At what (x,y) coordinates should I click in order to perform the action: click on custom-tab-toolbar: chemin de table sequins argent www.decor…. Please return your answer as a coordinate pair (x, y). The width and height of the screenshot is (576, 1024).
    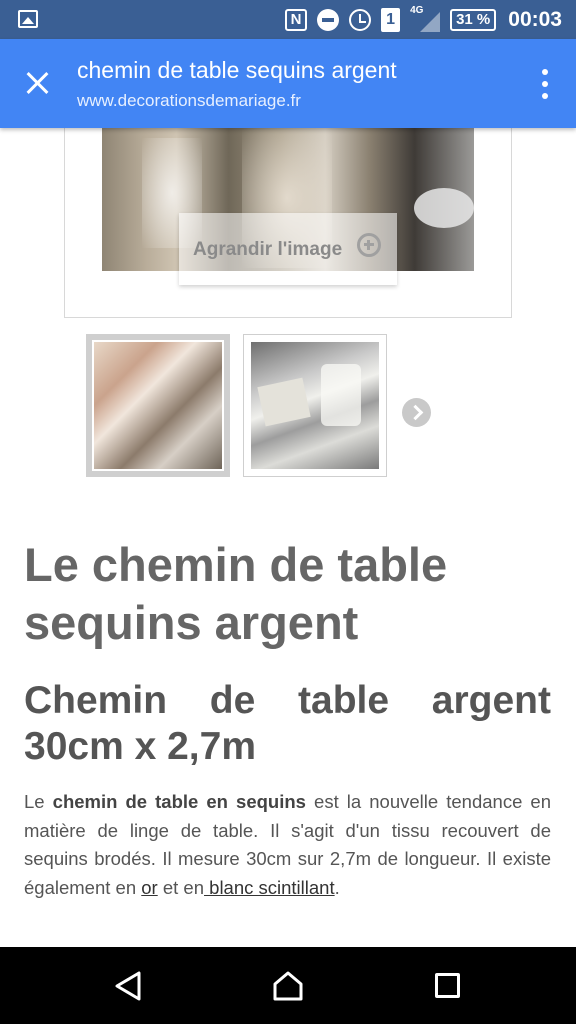
    Looking at the image, I should click on (288, 83).